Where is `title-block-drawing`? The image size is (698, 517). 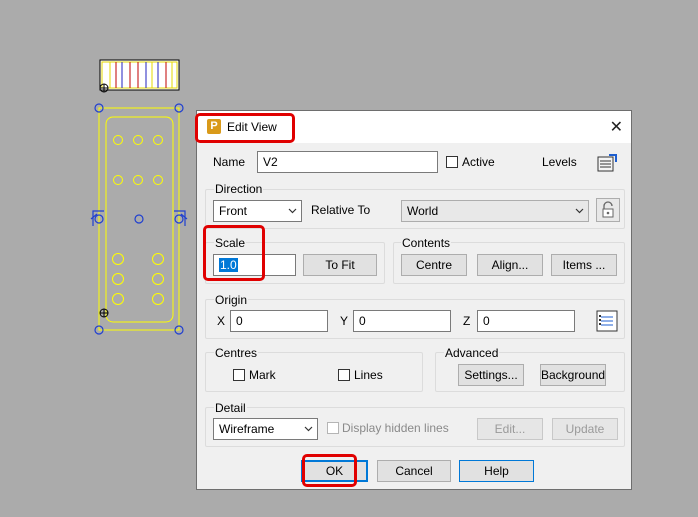 title-block-drawing is located at coordinates (139, 76).